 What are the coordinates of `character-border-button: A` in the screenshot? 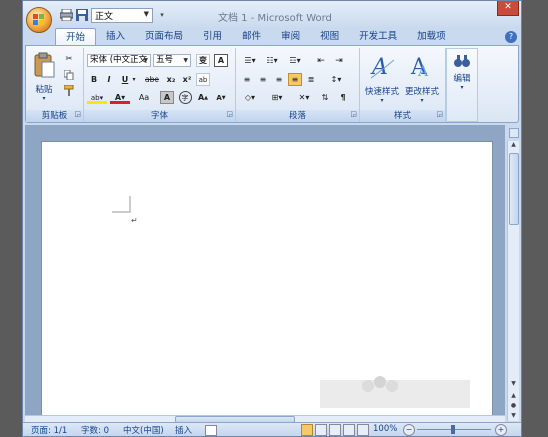 It's located at (221, 60).